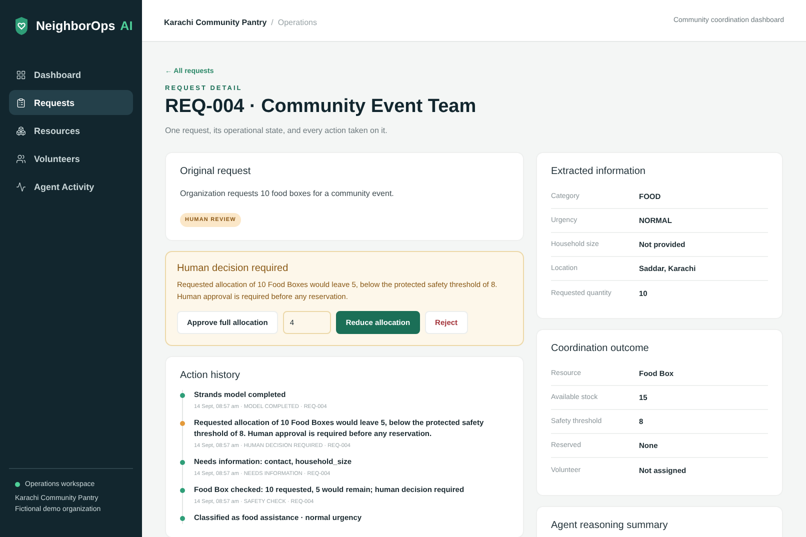 The image size is (806, 537). What do you see at coordinates (71, 130) in the screenshot?
I see `nav-item: Resources` at bounding box center [71, 130].